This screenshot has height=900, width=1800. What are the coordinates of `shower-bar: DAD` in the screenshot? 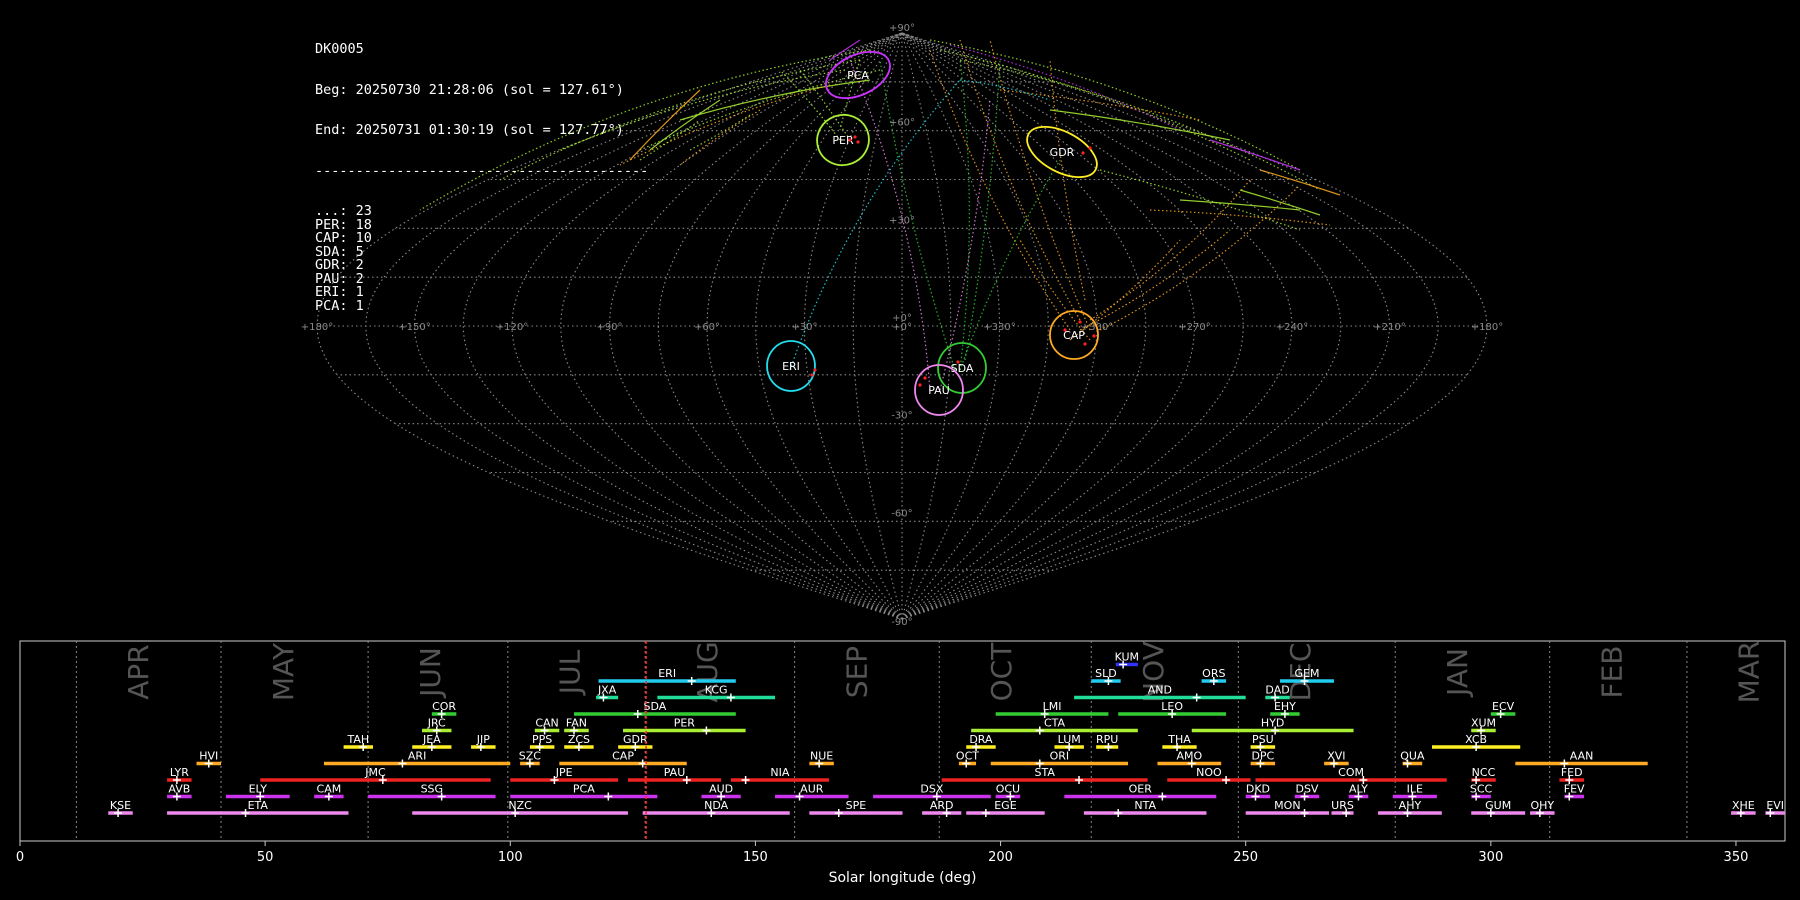 It's located at (1277, 693).